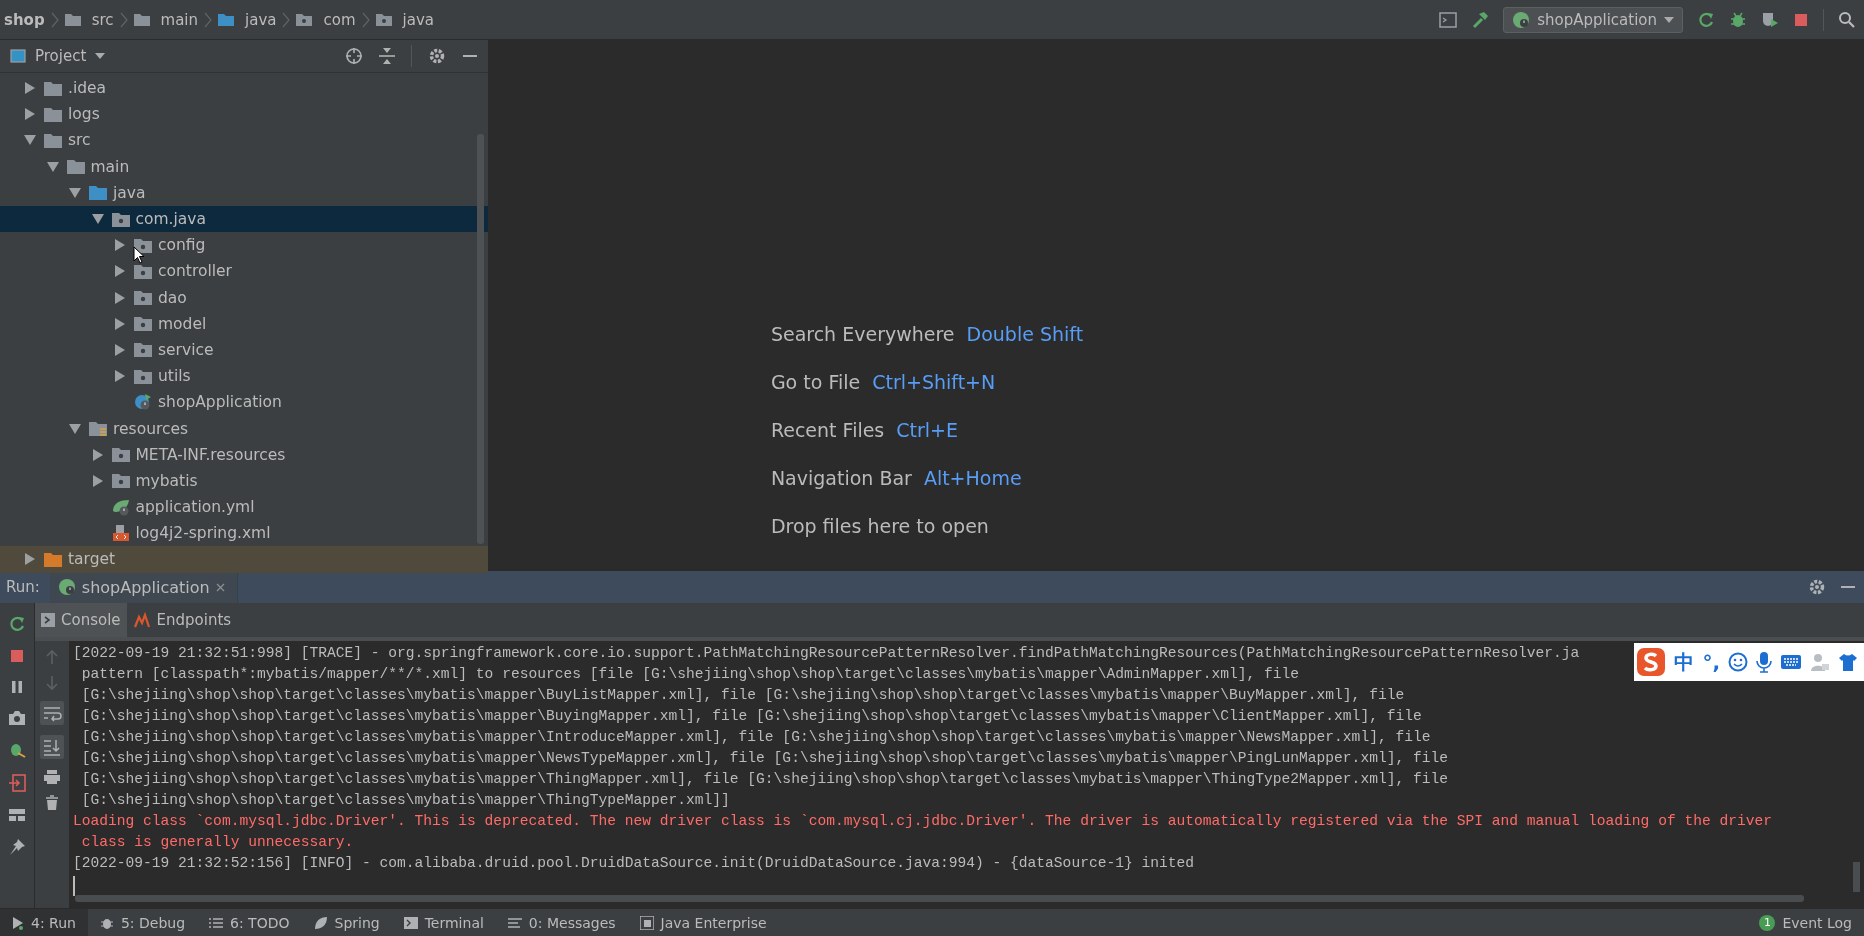 Image resolution: width=1864 pixels, height=936 pixels. Describe the element at coordinates (1805, 922) in the screenshot. I see `event-log-tab: 1 Event Log` at that location.